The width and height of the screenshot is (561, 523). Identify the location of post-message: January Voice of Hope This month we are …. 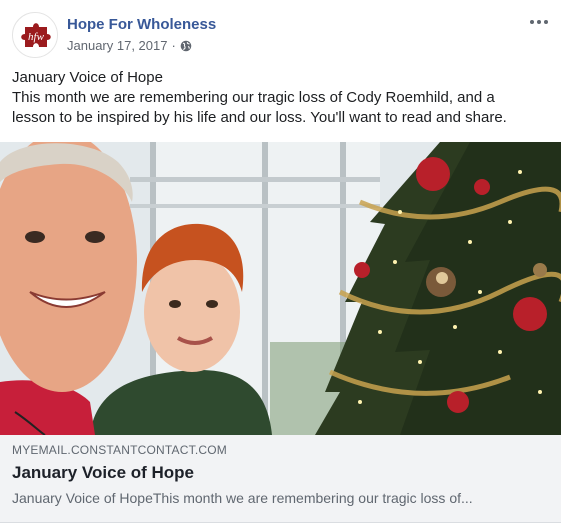
(282, 98).